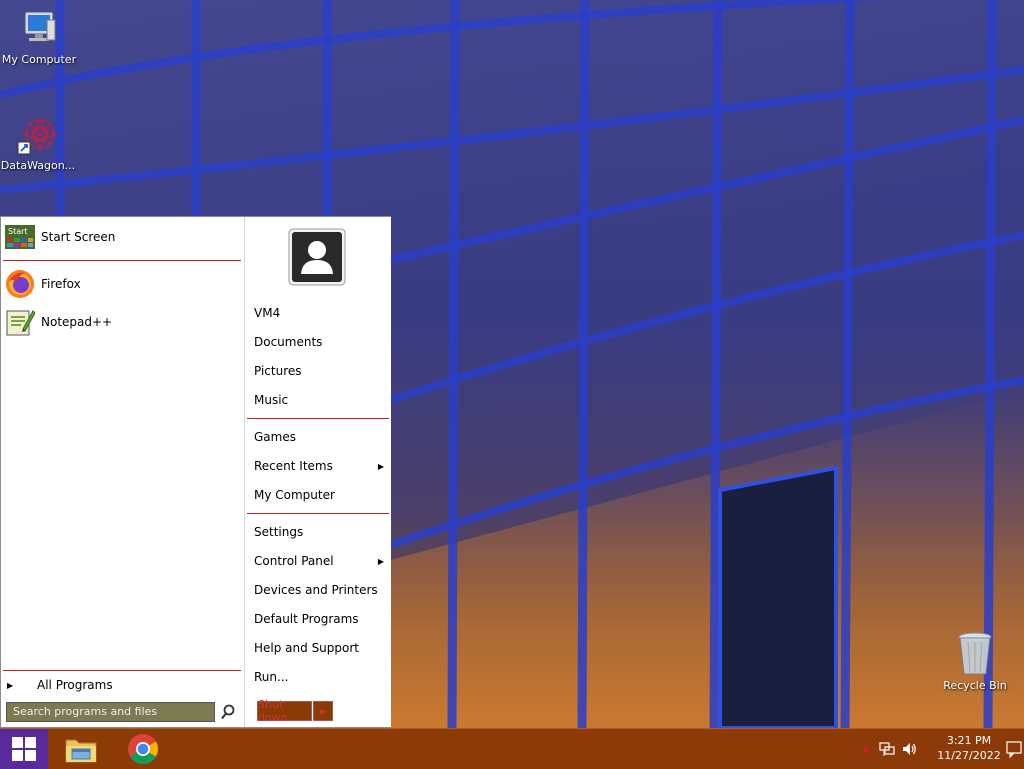  Describe the element at coordinates (85, 711) in the screenshot. I see `search-placeholder: Search programs and files` at that location.